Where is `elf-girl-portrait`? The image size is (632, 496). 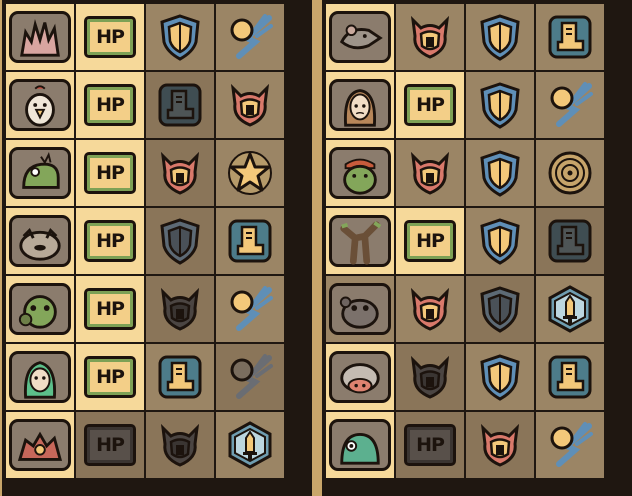 elf-girl-portrait is located at coordinates (40, 377).